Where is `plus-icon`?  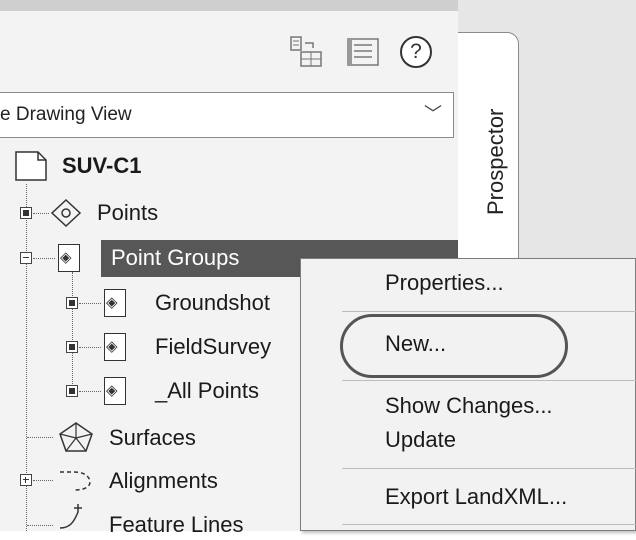
plus-icon is located at coordinates (26, 479).